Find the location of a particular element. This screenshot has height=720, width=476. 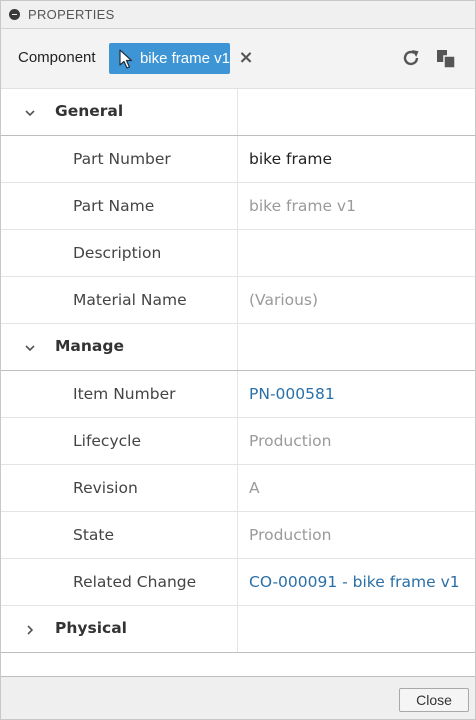

property-row: Revision A is located at coordinates (238, 488).